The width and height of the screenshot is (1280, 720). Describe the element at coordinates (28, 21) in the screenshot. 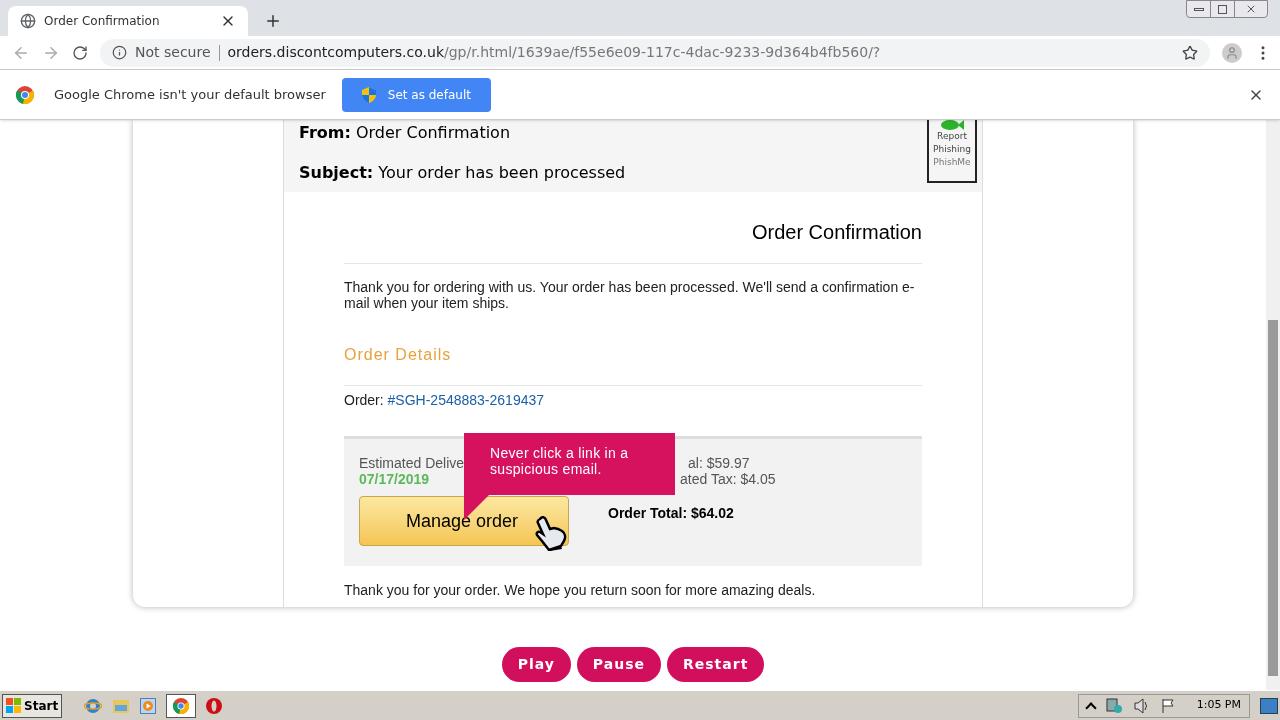

I see `globe-icon` at that location.